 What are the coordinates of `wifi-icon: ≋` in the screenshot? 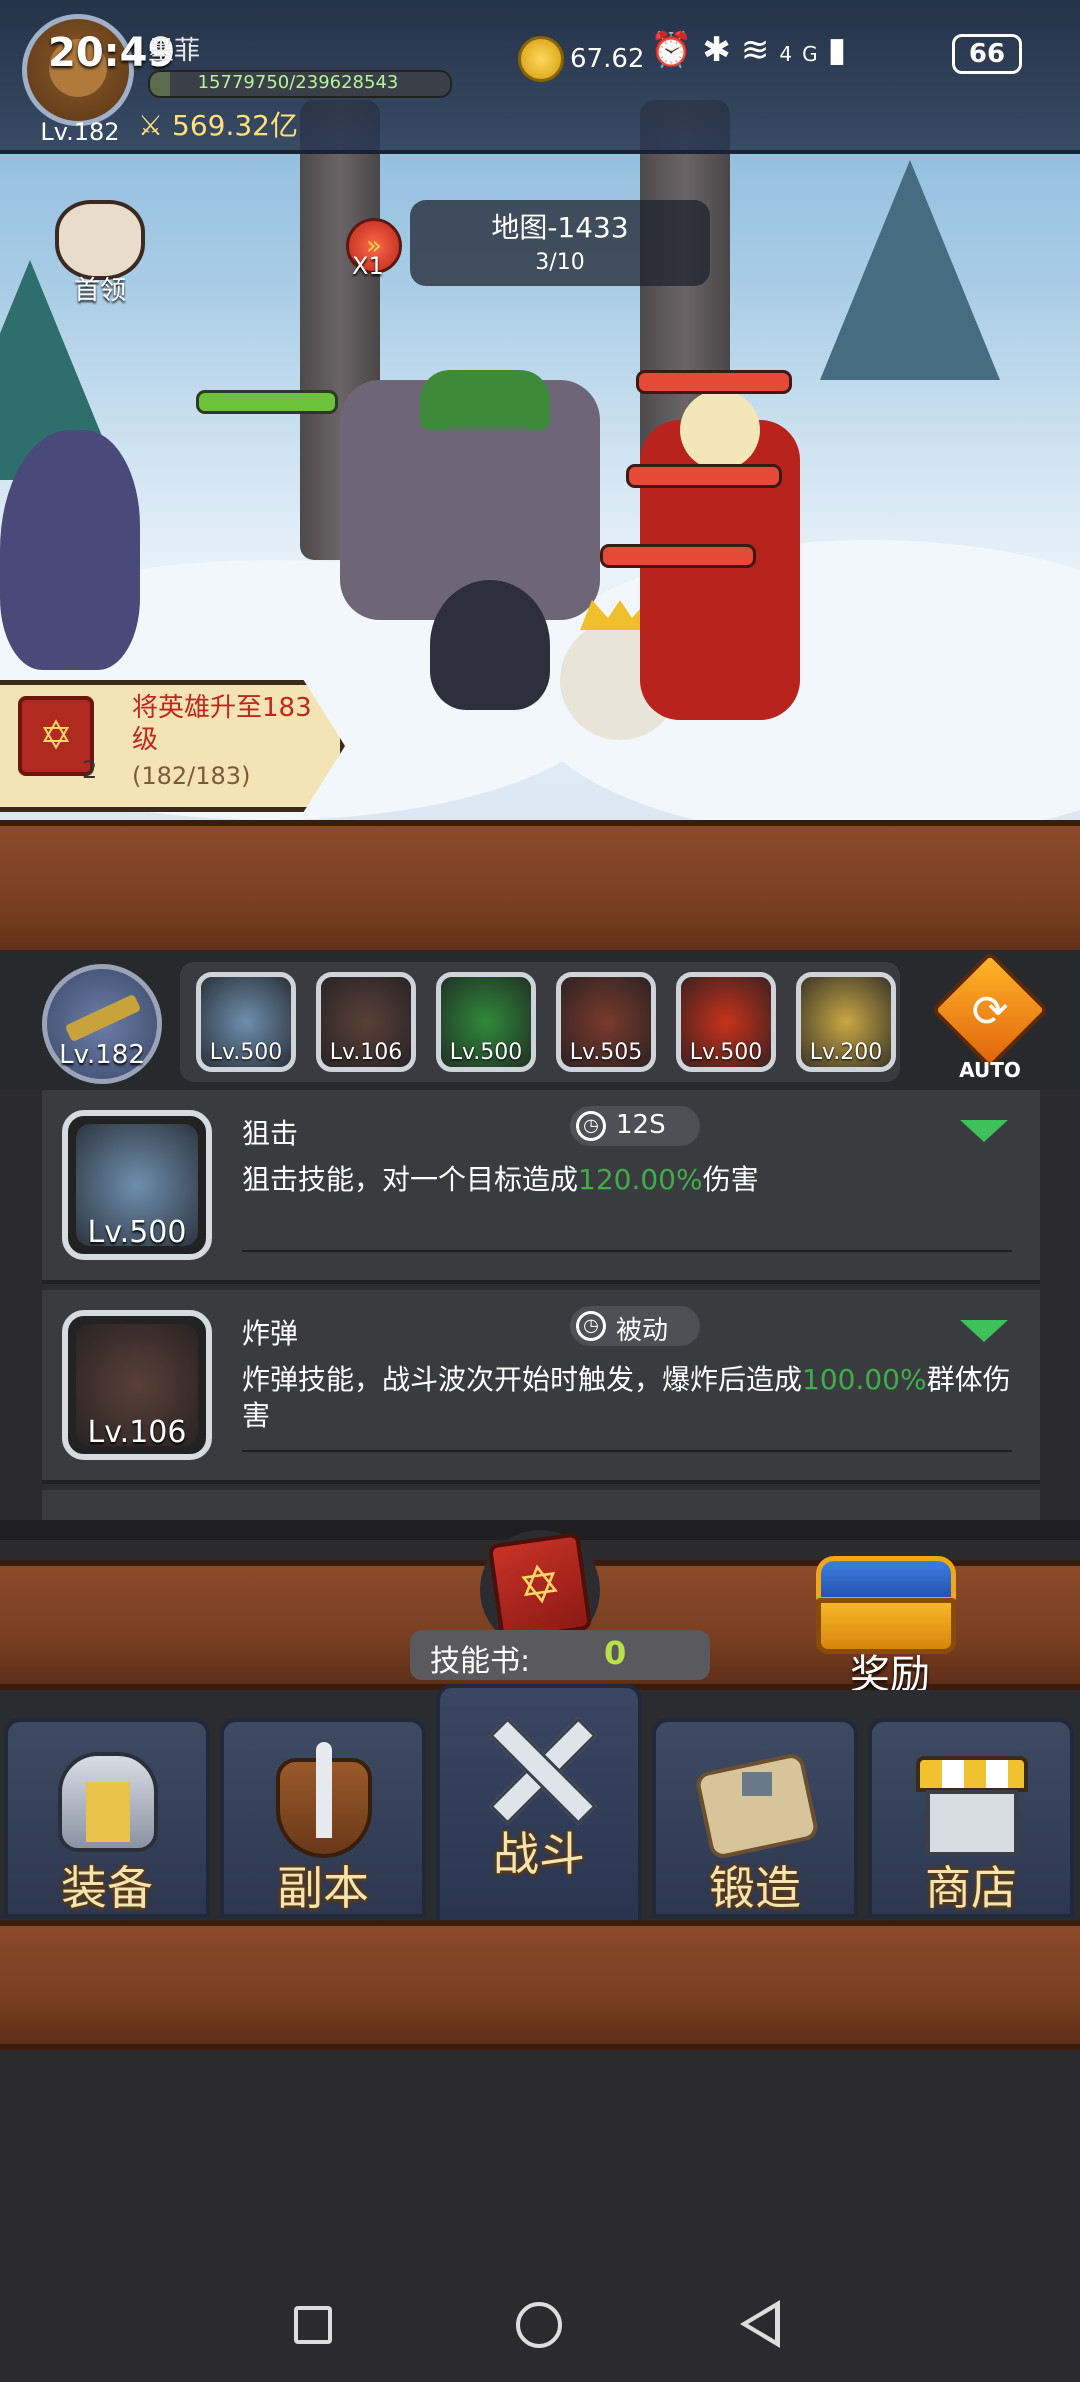 It's located at (760, 50).